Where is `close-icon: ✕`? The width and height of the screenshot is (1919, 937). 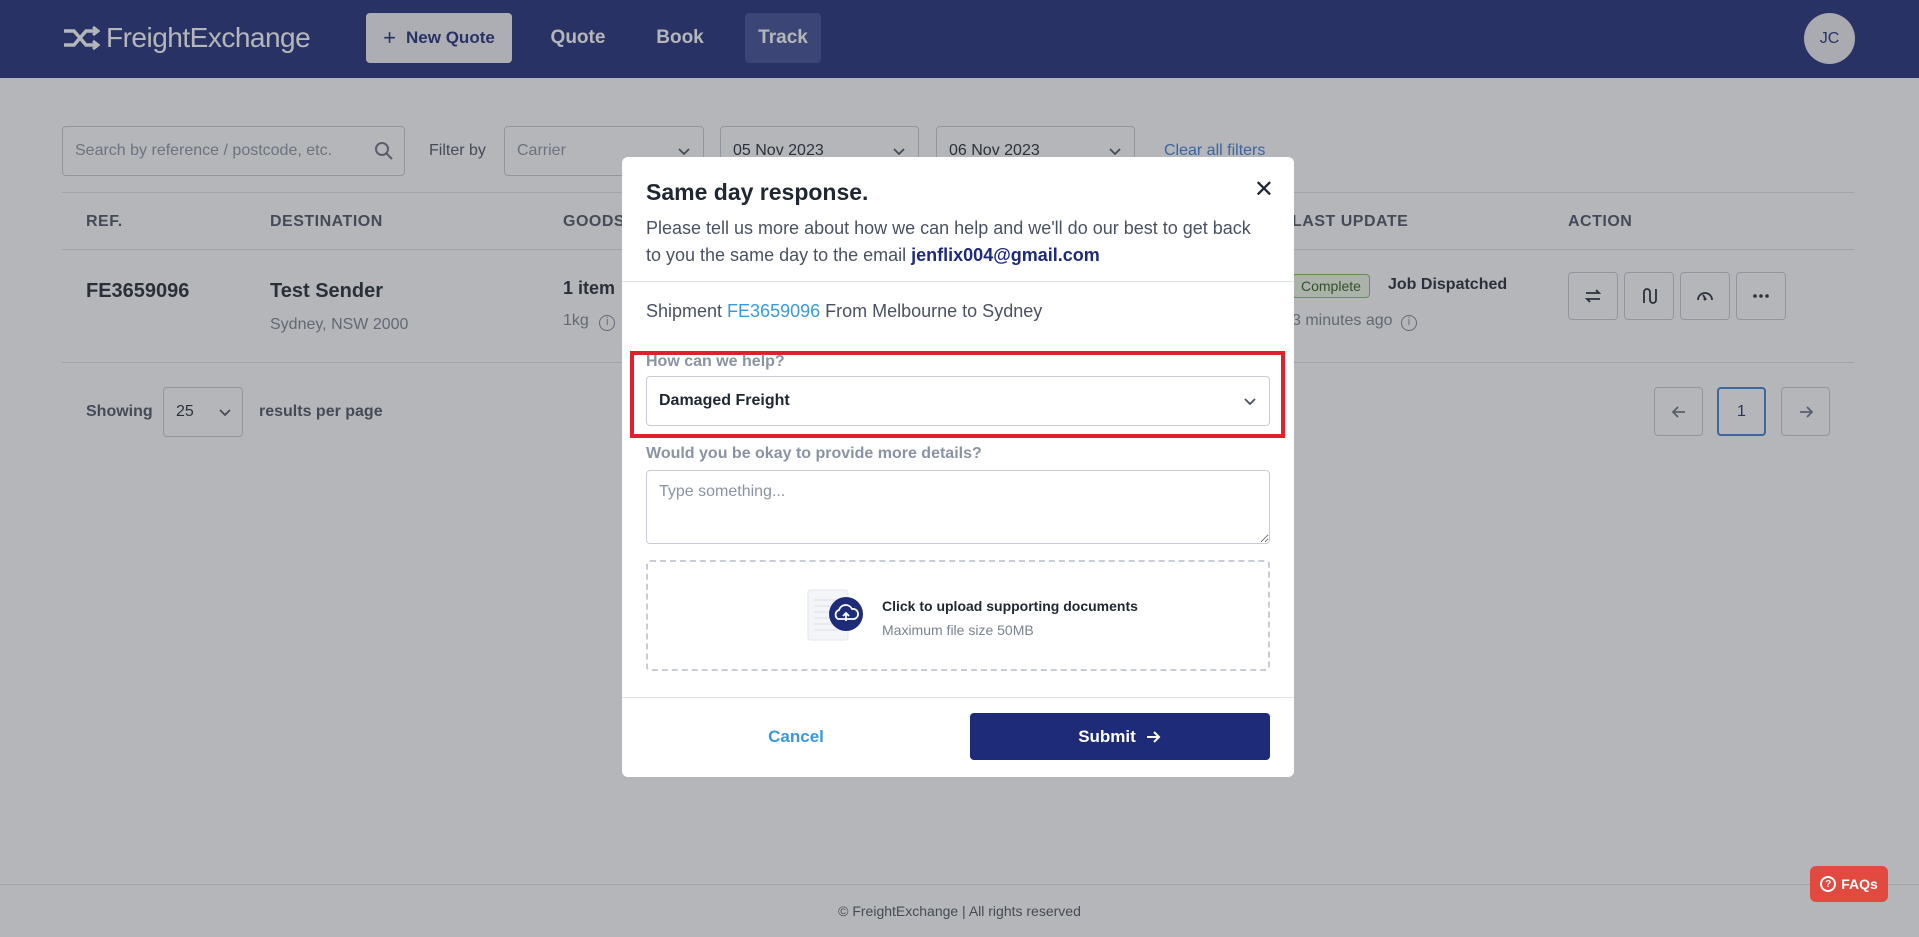
close-icon: ✕ is located at coordinates (1264, 189).